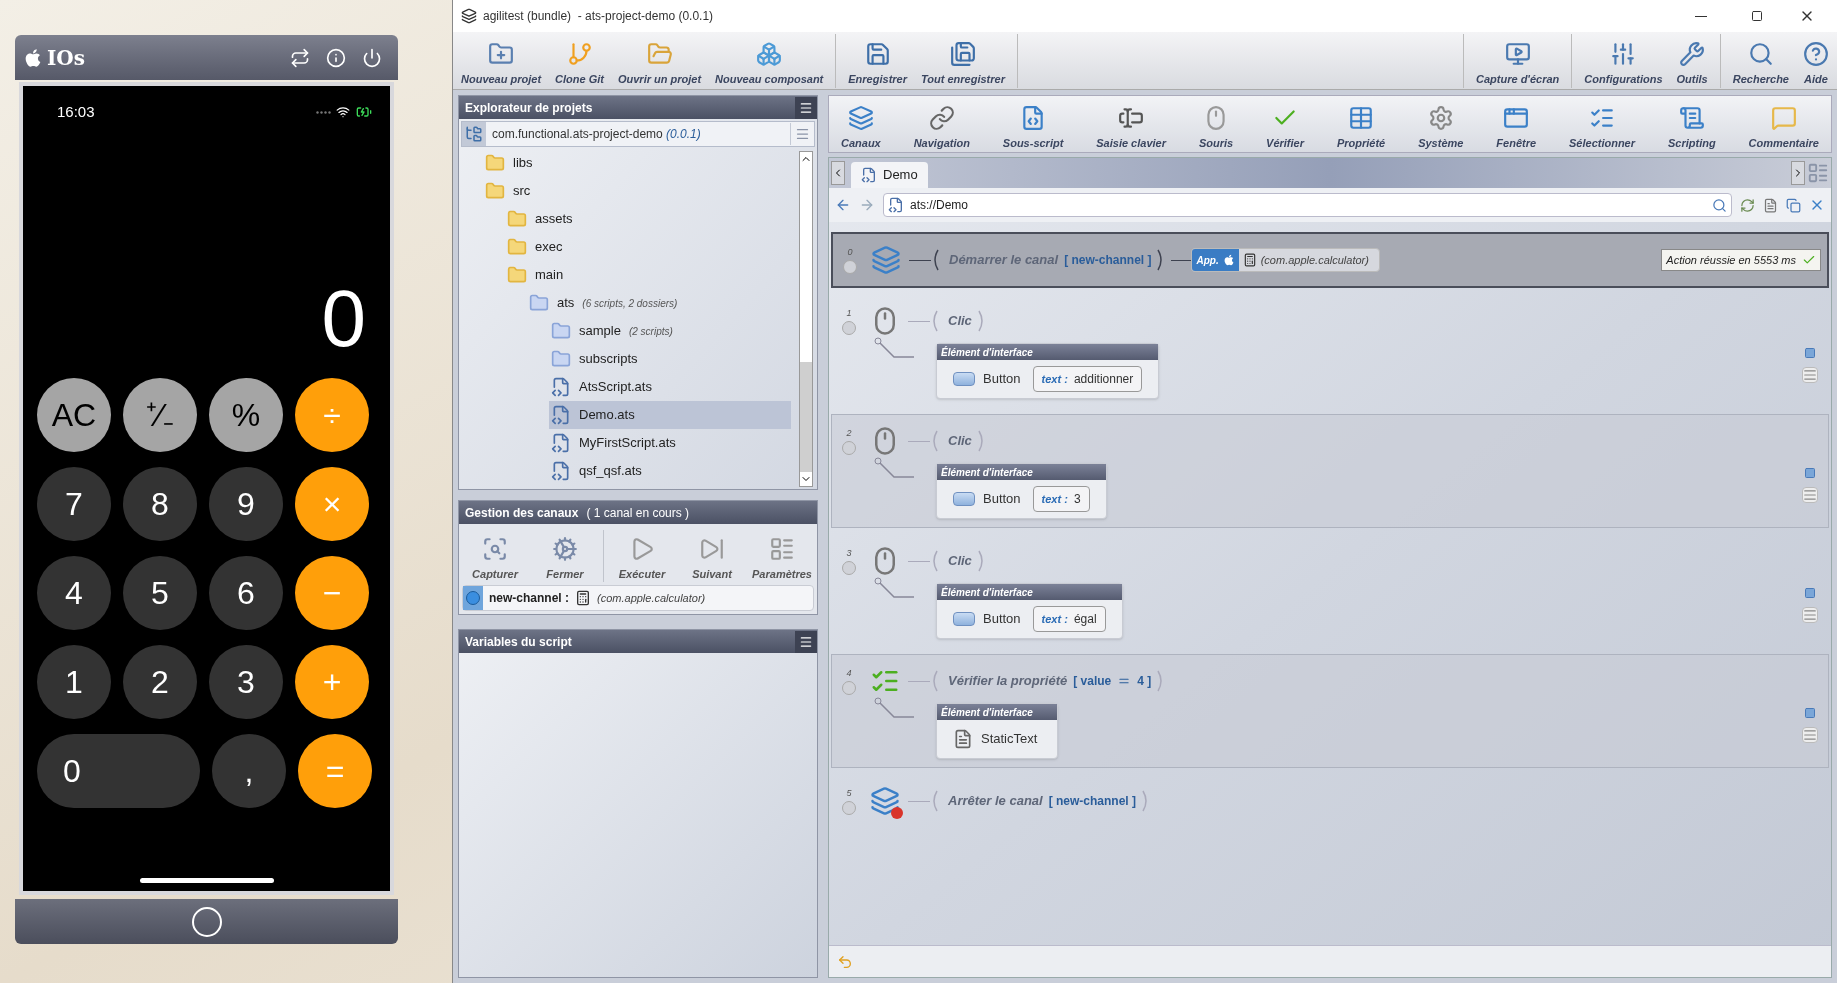 This screenshot has width=1837, height=983. What do you see at coordinates (495, 556) in the screenshot?
I see `channel-tool-button: Capturer` at bounding box center [495, 556].